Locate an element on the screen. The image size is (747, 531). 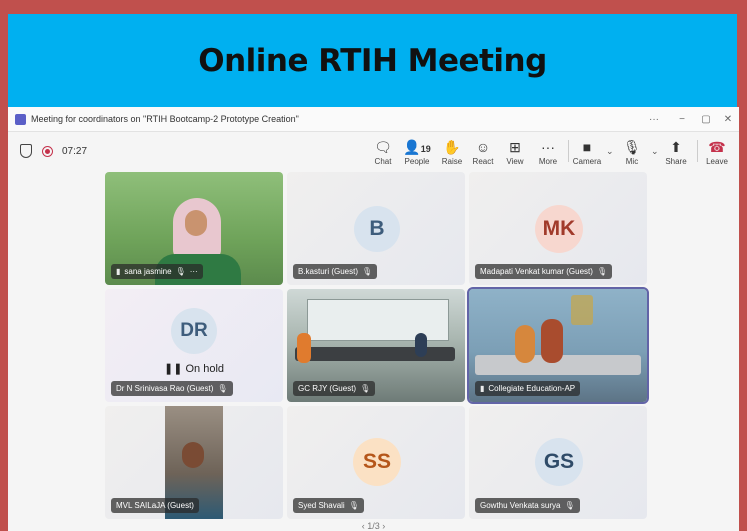
share-icon: ⬆ is located at coordinates (676, 146).